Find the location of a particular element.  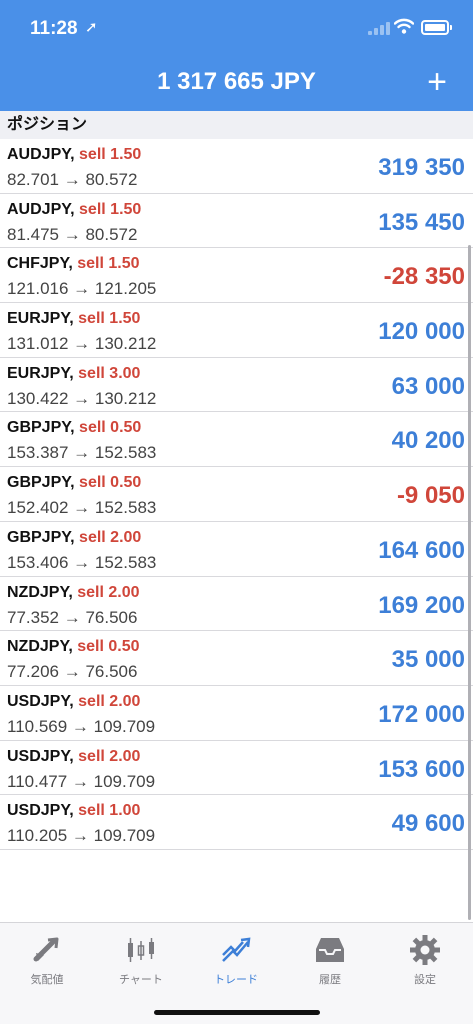

chart-icon is located at coordinates (141, 950).